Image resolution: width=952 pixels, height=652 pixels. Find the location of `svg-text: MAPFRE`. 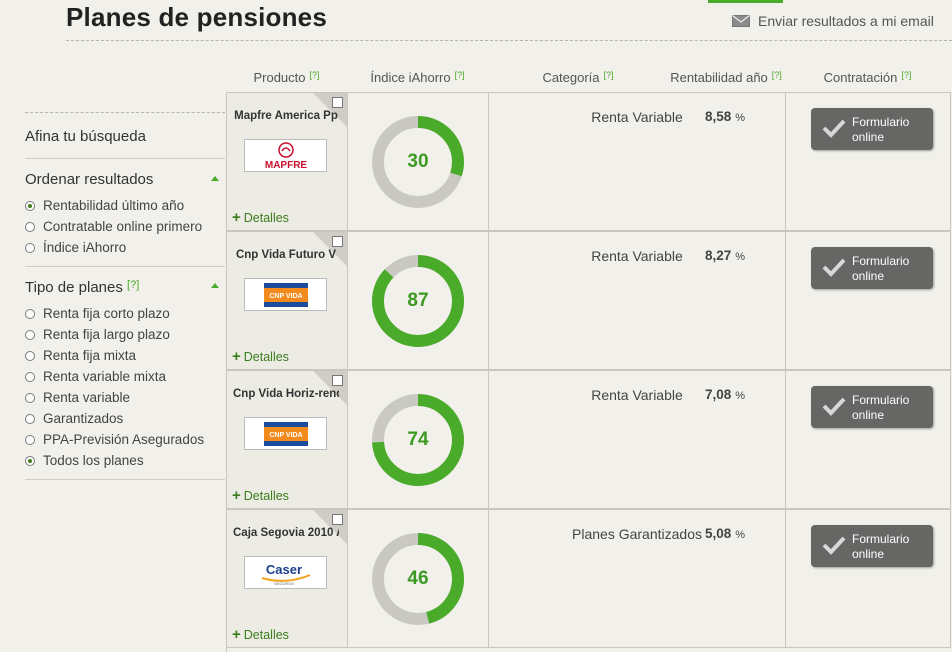

svg-text: MAPFRE is located at coordinates (285, 165).